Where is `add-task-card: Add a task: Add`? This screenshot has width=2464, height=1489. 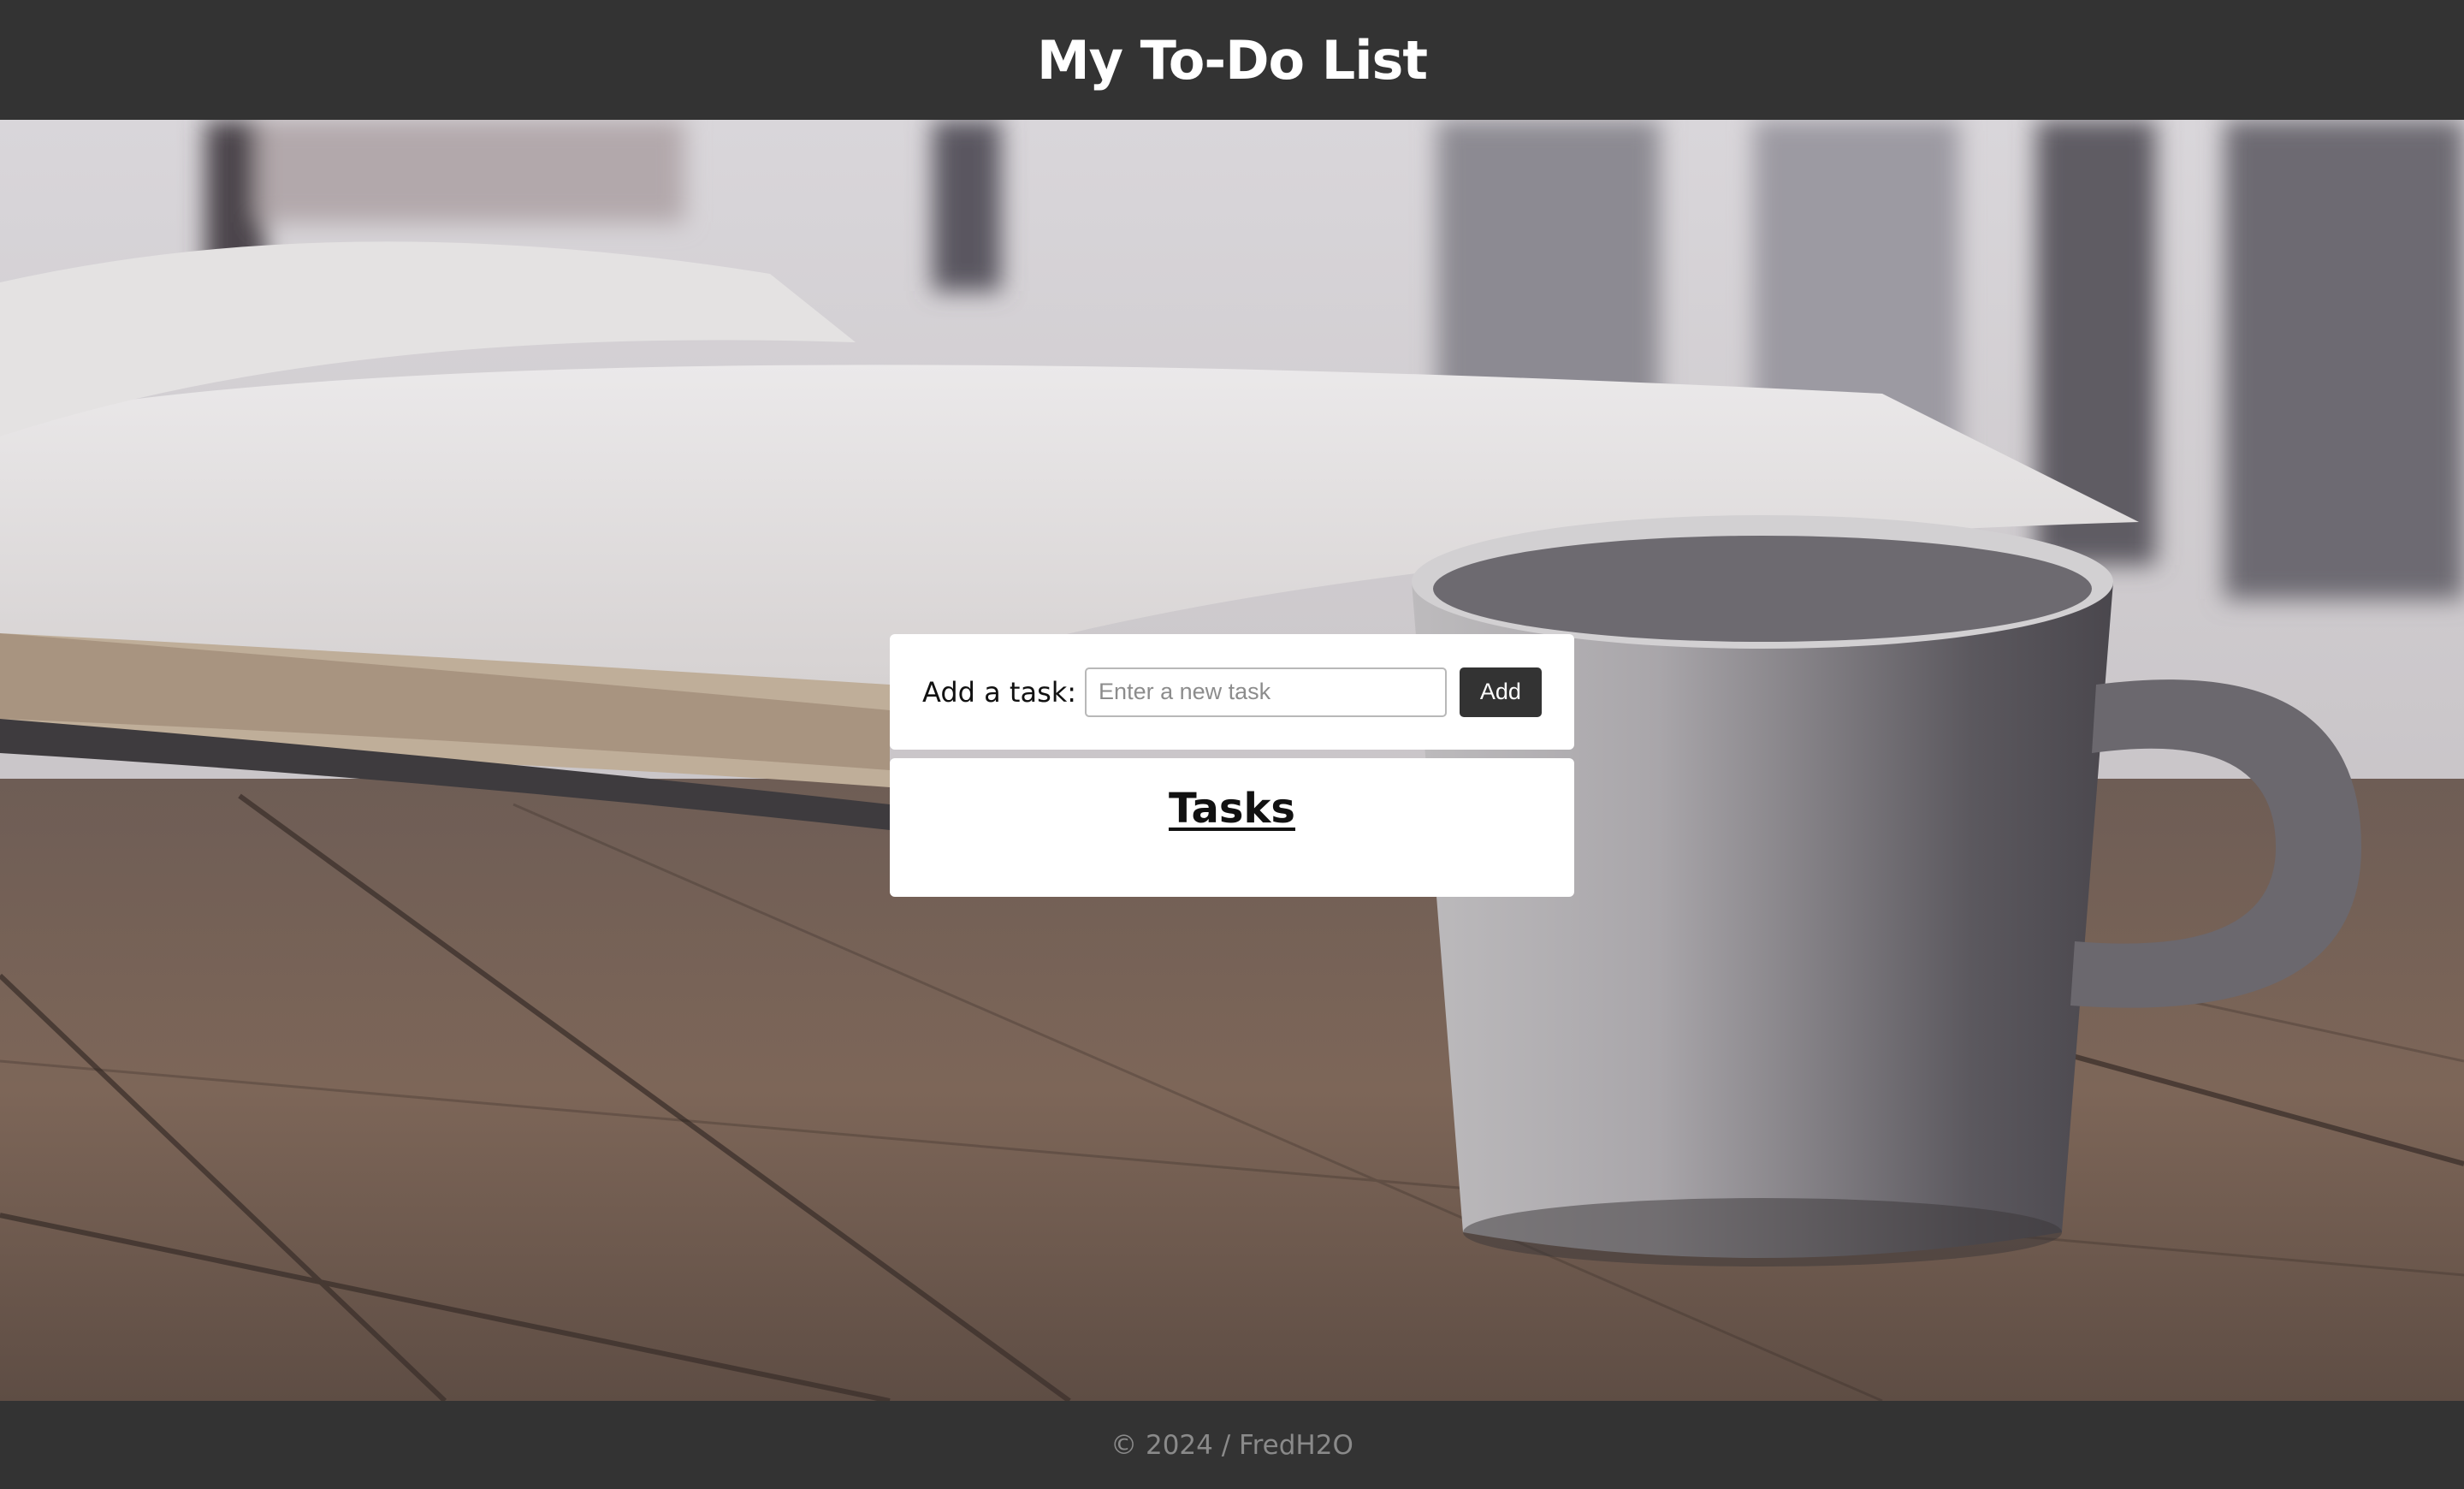 add-task-card: Add a task: Add is located at coordinates (1232, 692).